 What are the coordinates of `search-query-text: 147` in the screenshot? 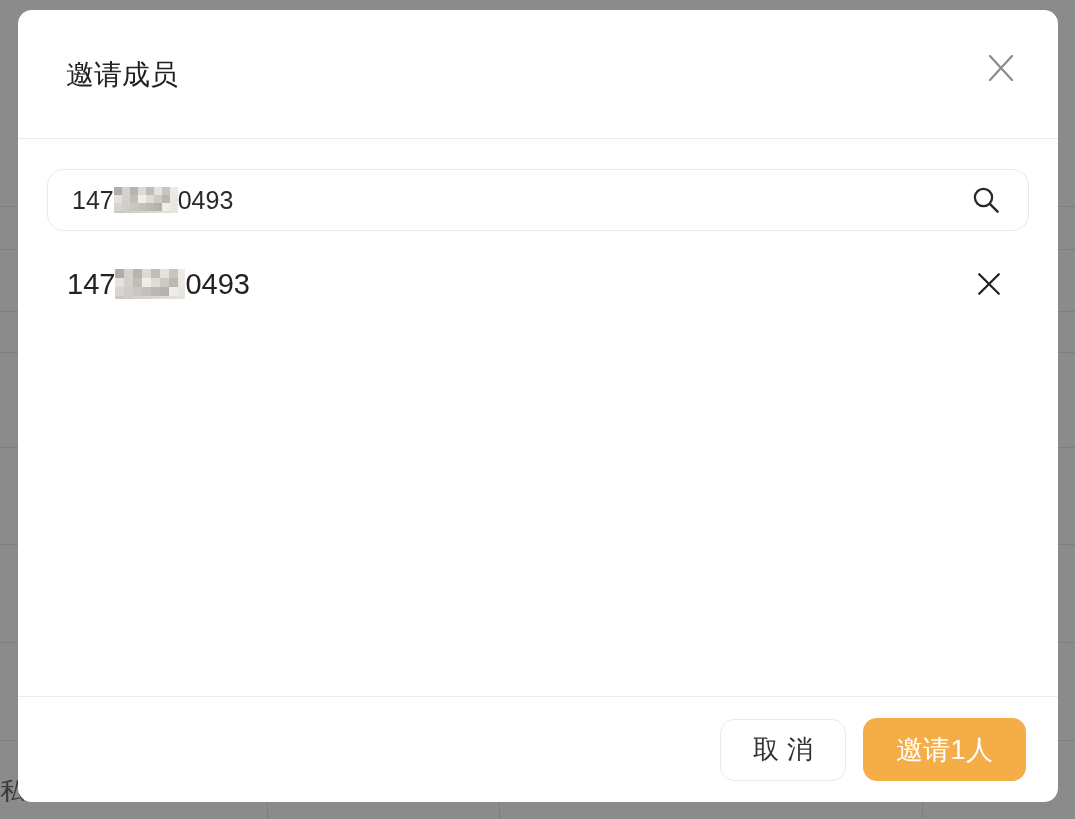 It's located at (93, 200).